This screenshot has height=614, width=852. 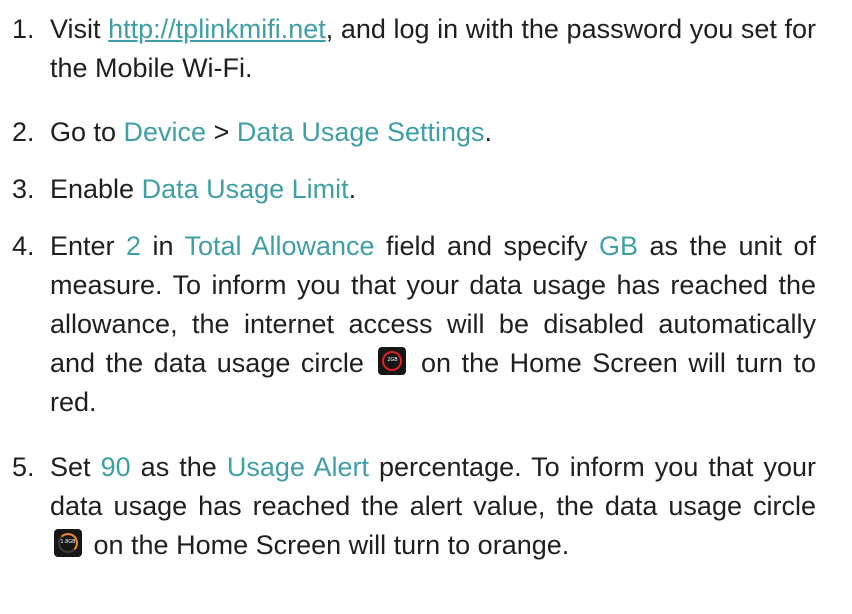 What do you see at coordinates (23, 132) in the screenshot?
I see `step-number: 2.` at bounding box center [23, 132].